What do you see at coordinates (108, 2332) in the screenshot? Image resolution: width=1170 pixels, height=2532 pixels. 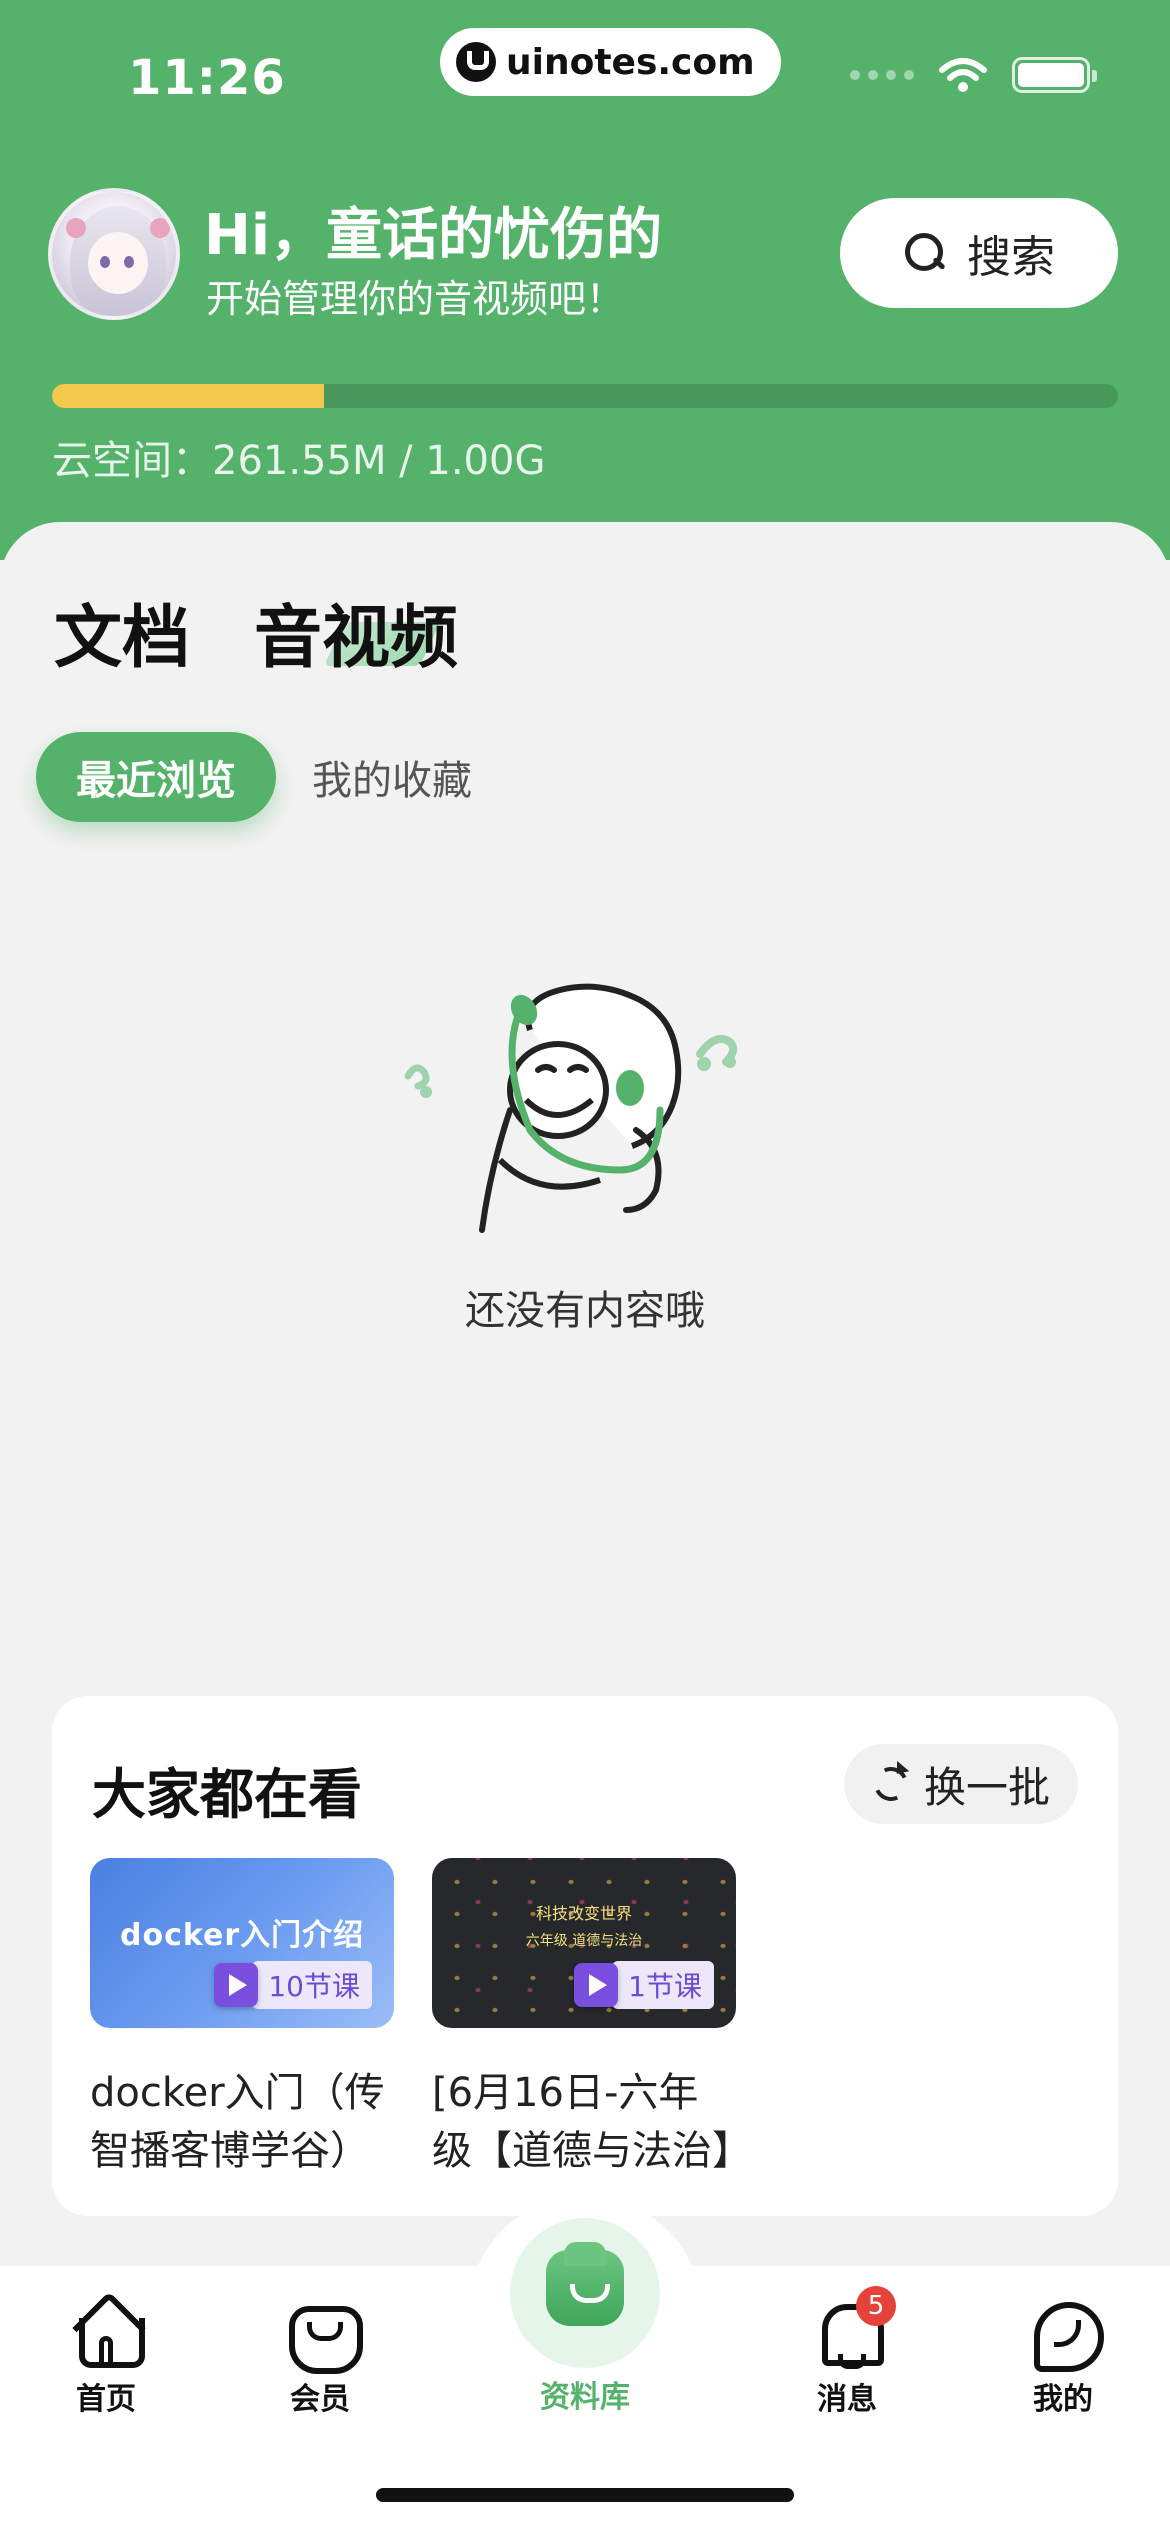 I see `home-icon` at bounding box center [108, 2332].